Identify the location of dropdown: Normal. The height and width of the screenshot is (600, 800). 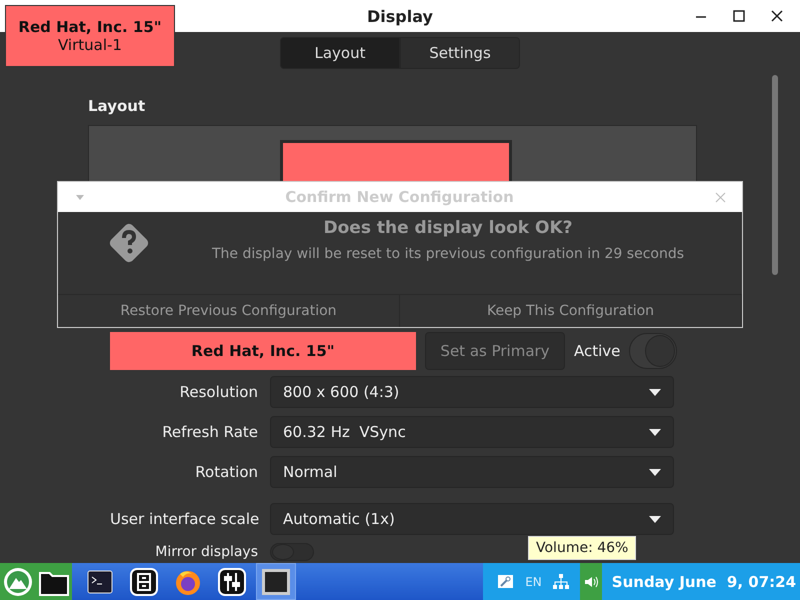
(472, 472).